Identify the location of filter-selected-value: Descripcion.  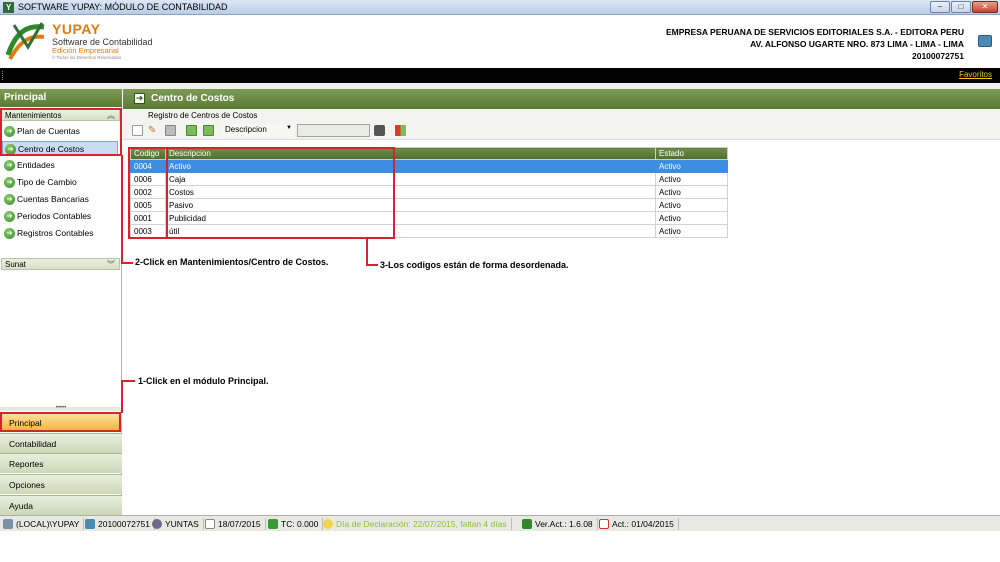
(246, 129).